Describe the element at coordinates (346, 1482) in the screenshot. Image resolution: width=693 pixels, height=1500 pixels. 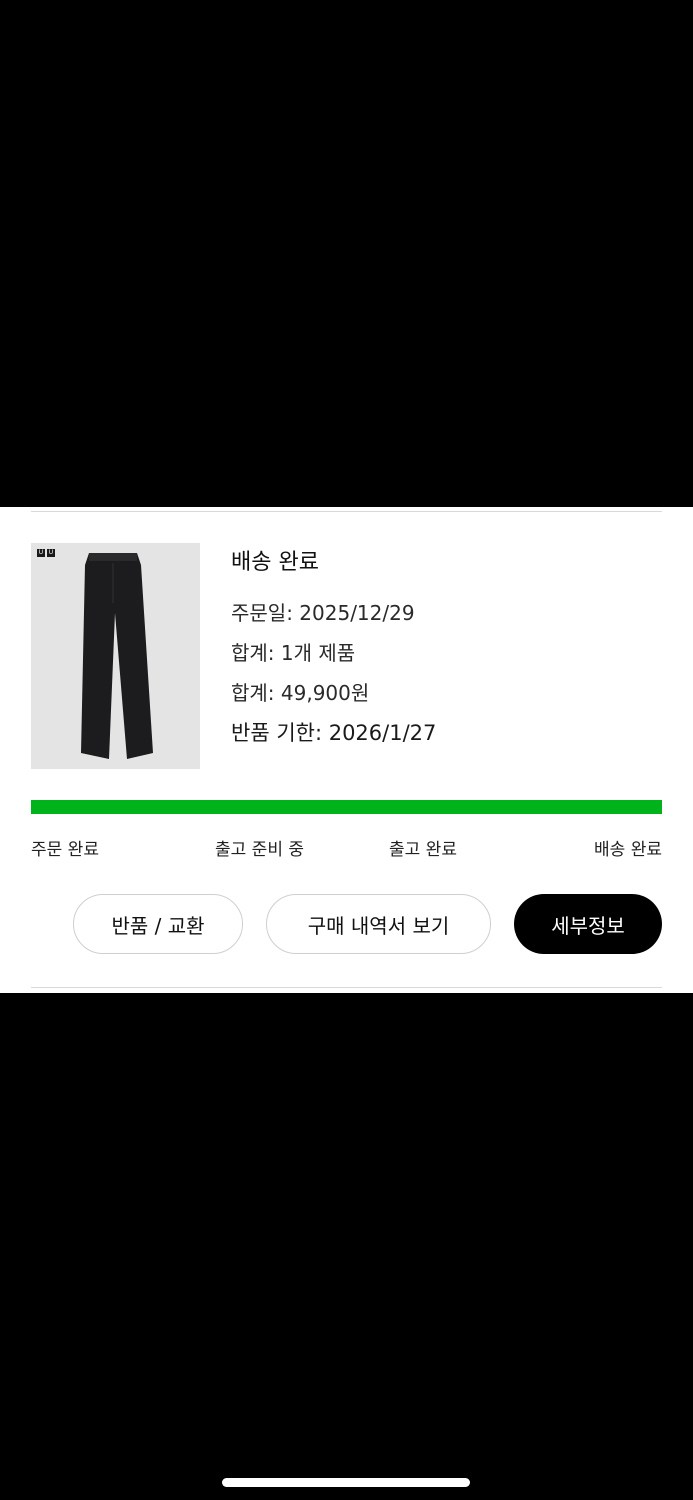
I see `home-indicator` at that location.